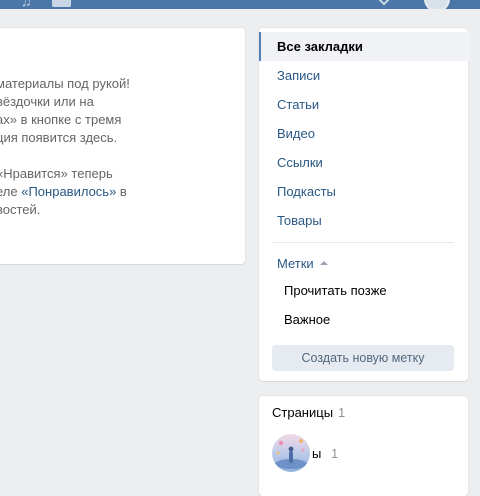 The image size is (480, 496). What do you see at coordinates (323, 262) in the screenshot?
I see `caret-up-icon` at bounding box center [323, 262].